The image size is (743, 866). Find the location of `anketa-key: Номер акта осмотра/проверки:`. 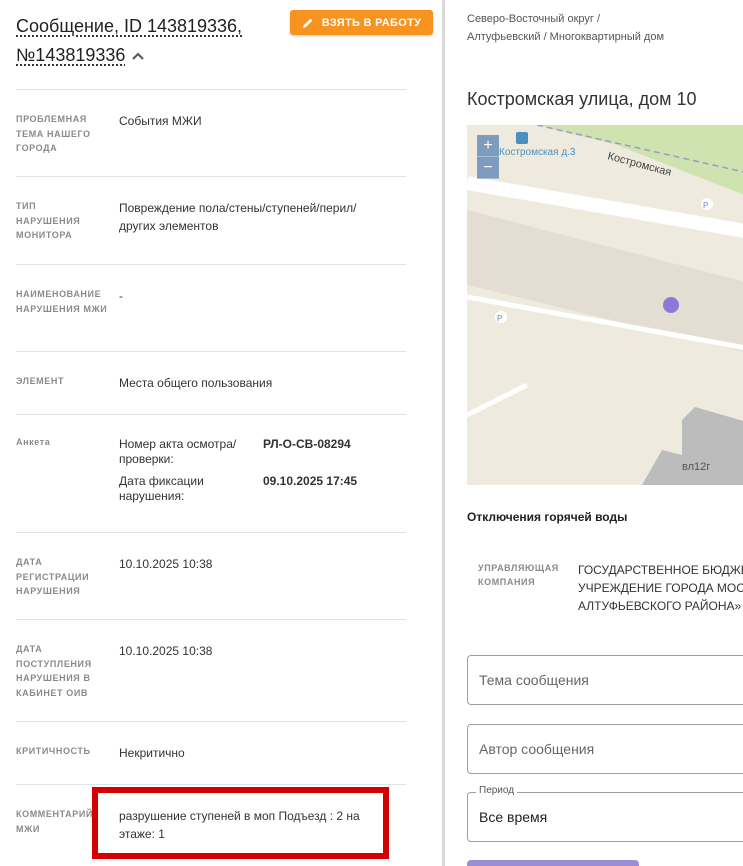

anketa-key: Номер акта осмотра/проверки: is located at coordinates (178, 451).